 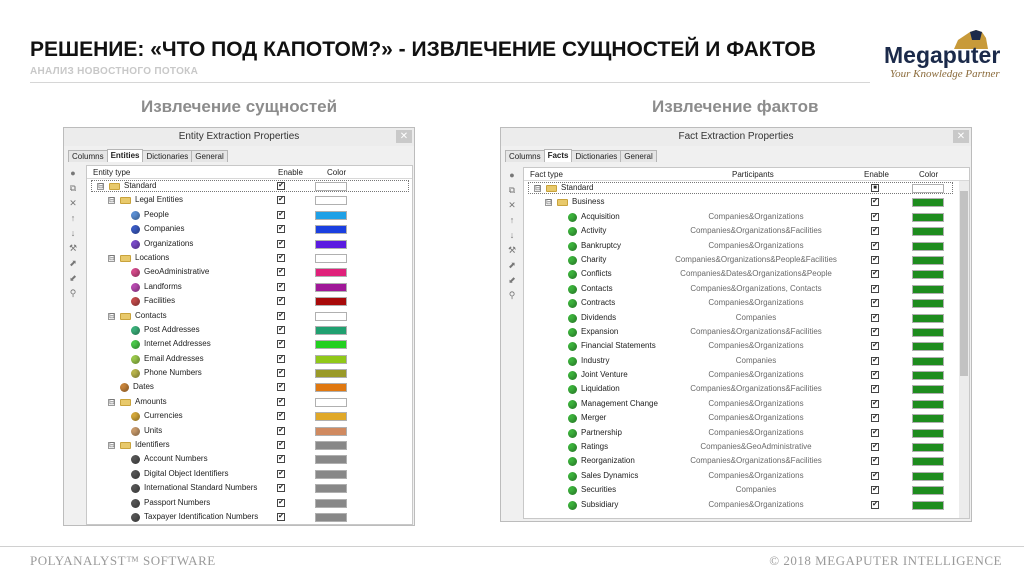 I want to click on tree-row: Organizations ✔, so click(x=249, y=244).